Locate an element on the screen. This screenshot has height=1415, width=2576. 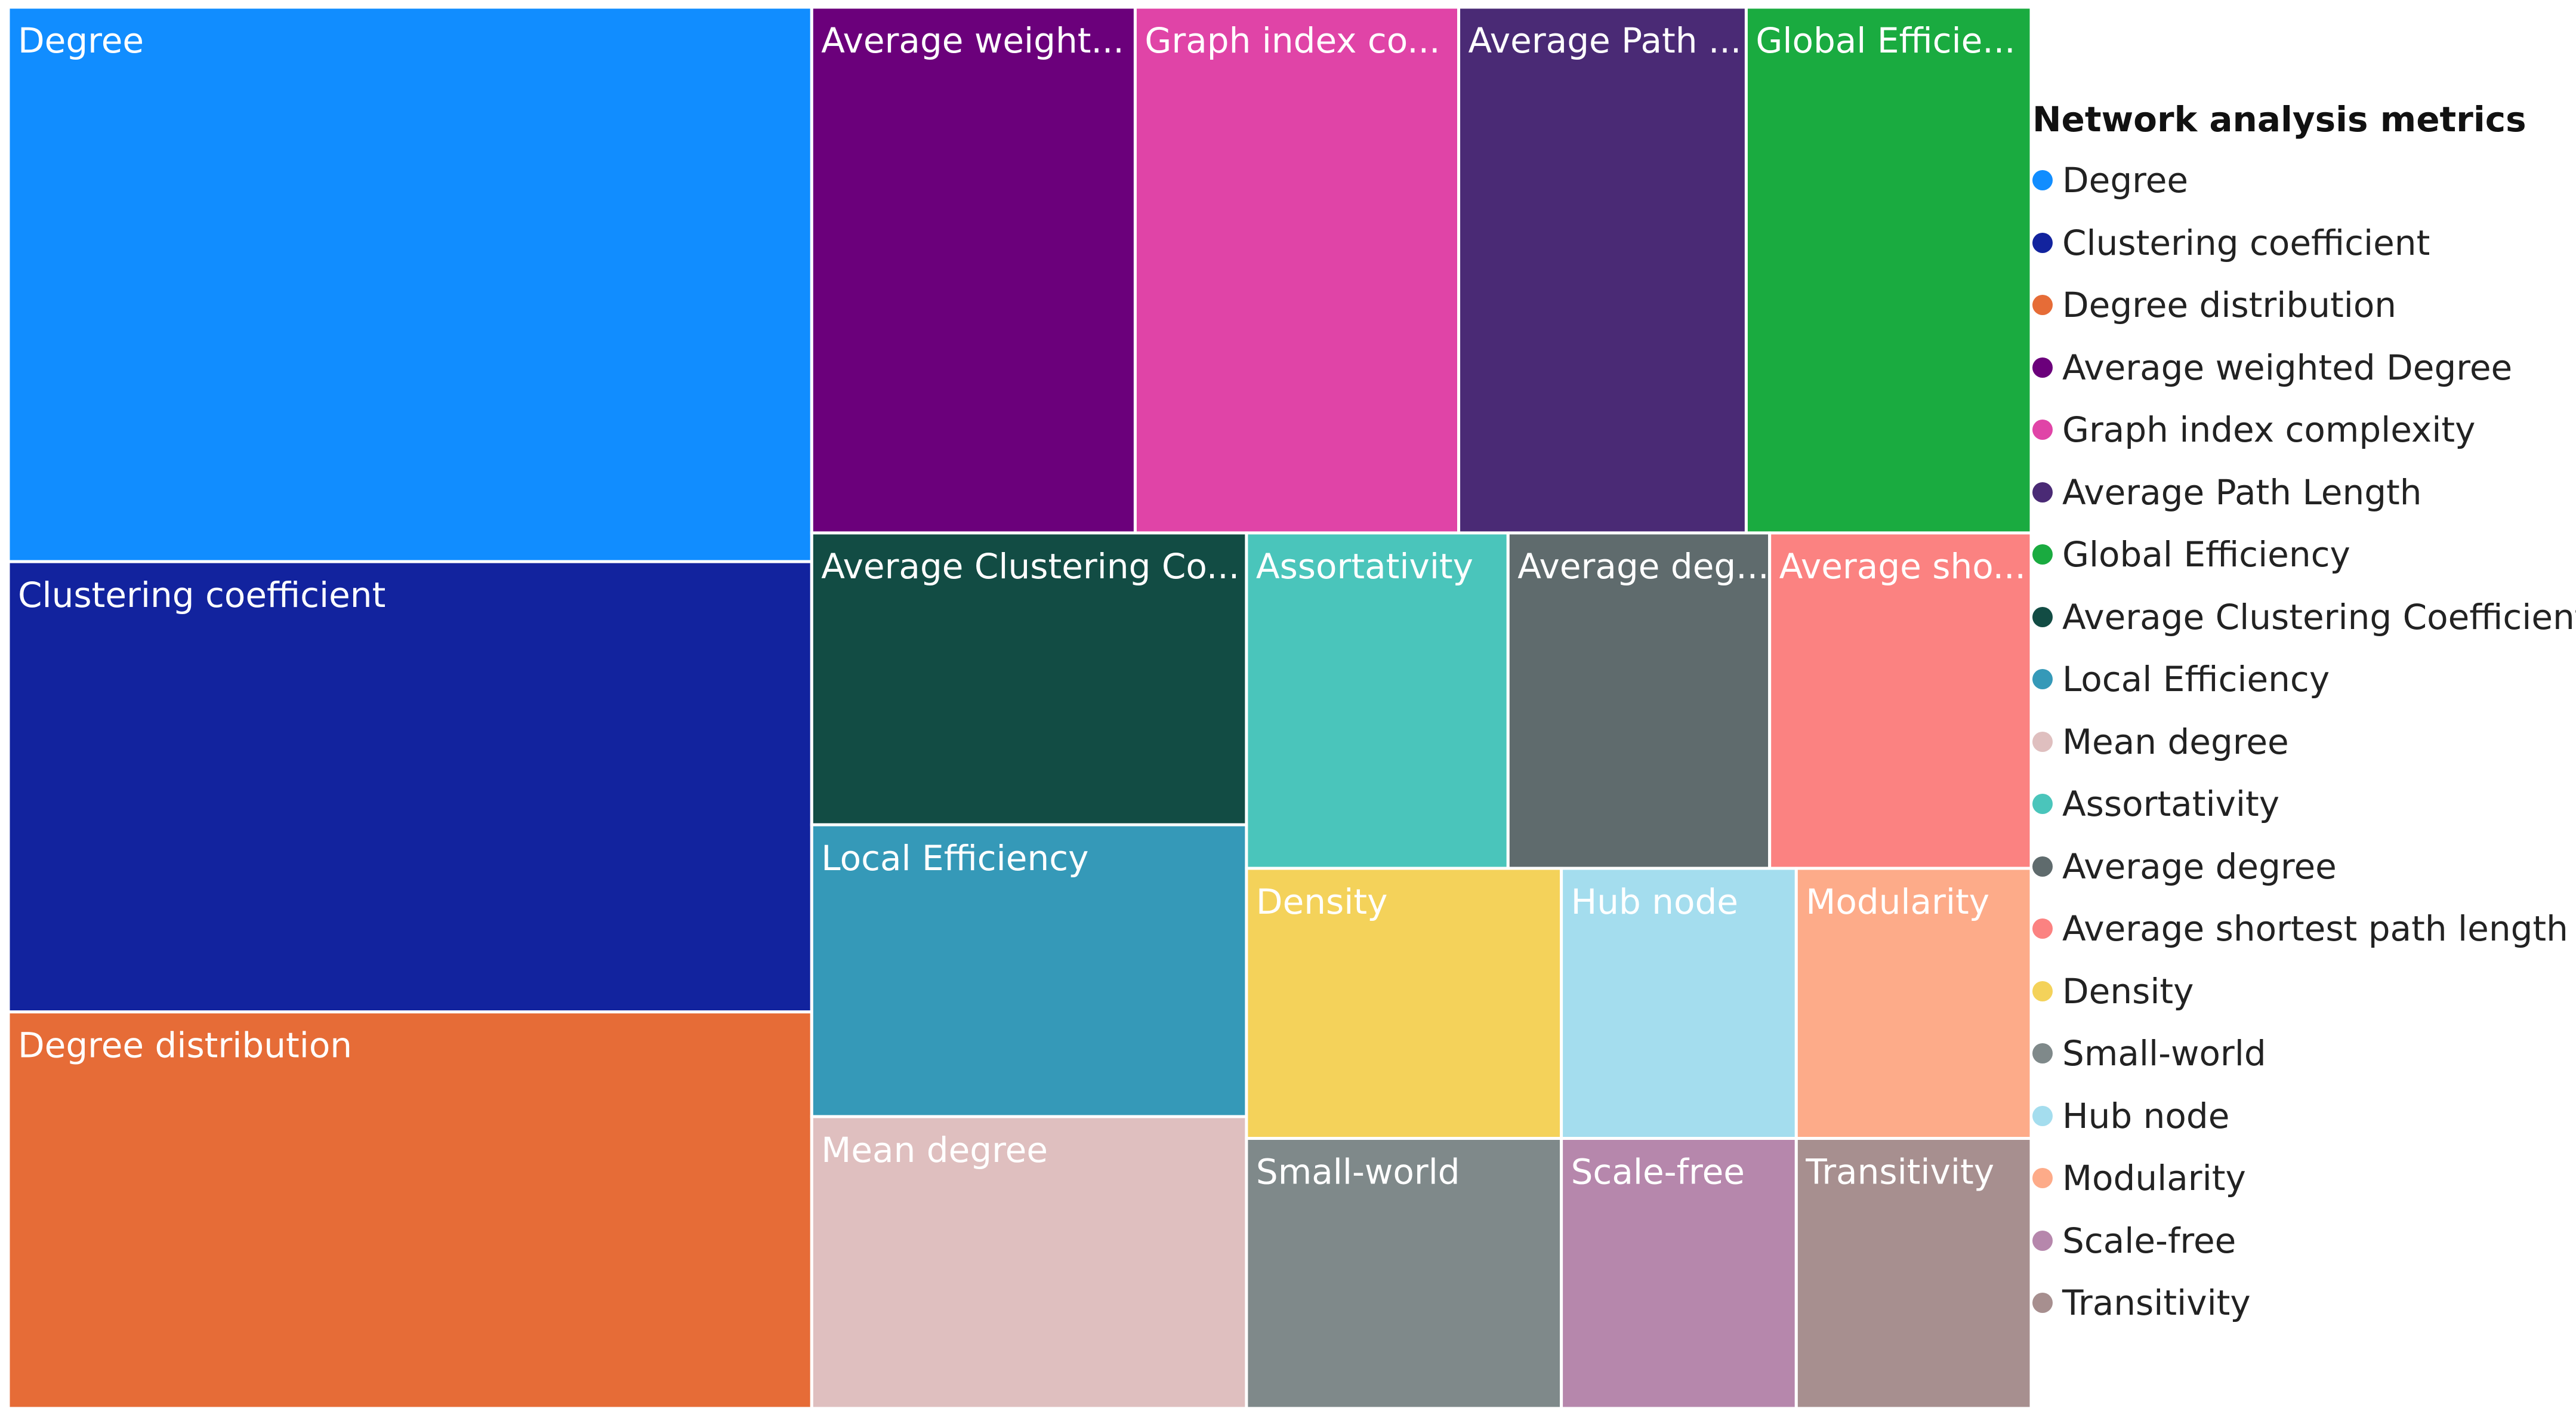
tile-label-assortativity: Assortativity is located at coordinates (1365, 567).